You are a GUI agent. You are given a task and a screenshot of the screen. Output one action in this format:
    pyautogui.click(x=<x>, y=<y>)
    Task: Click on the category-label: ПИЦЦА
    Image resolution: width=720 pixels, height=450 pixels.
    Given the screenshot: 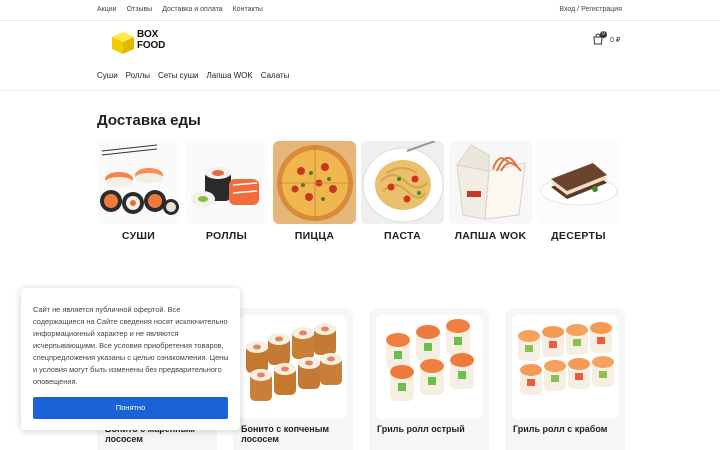 What is the action you would take?
    pyautogui.click(x=314, y=236)
    